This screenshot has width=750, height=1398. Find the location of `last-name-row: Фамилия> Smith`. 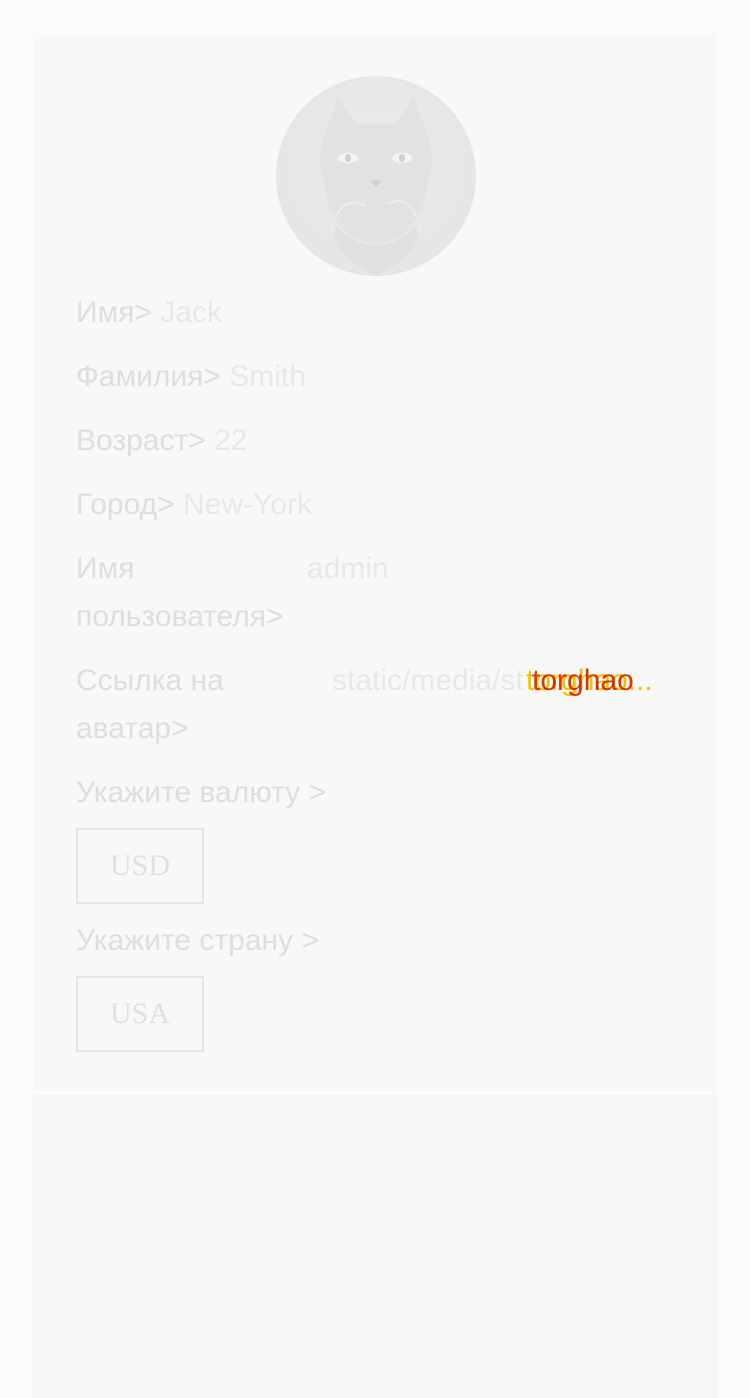

last-name-row: Фамилия> Smith is located at coordinates (376, 377).